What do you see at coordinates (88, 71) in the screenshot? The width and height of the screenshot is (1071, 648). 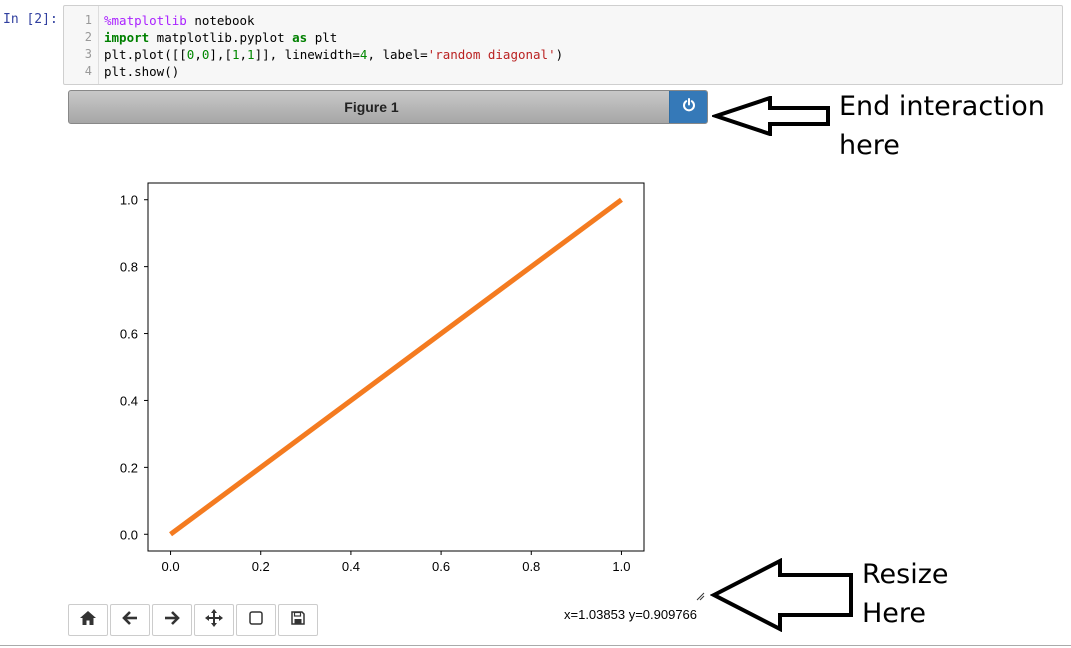 I see `line-number: 4` at bounding box center [88, 71].